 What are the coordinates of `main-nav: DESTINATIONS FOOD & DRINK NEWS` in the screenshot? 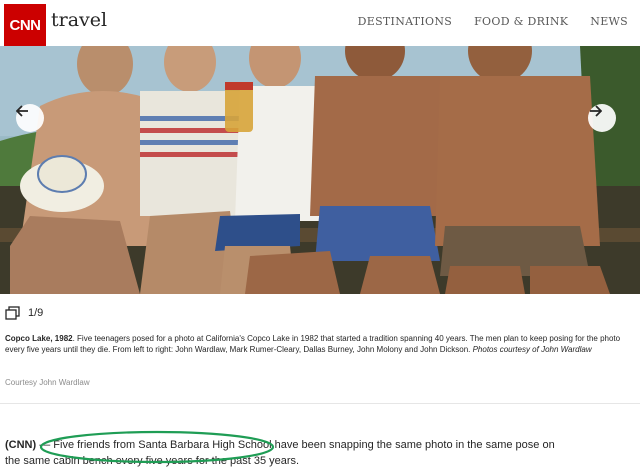 It's located at (499, 21).